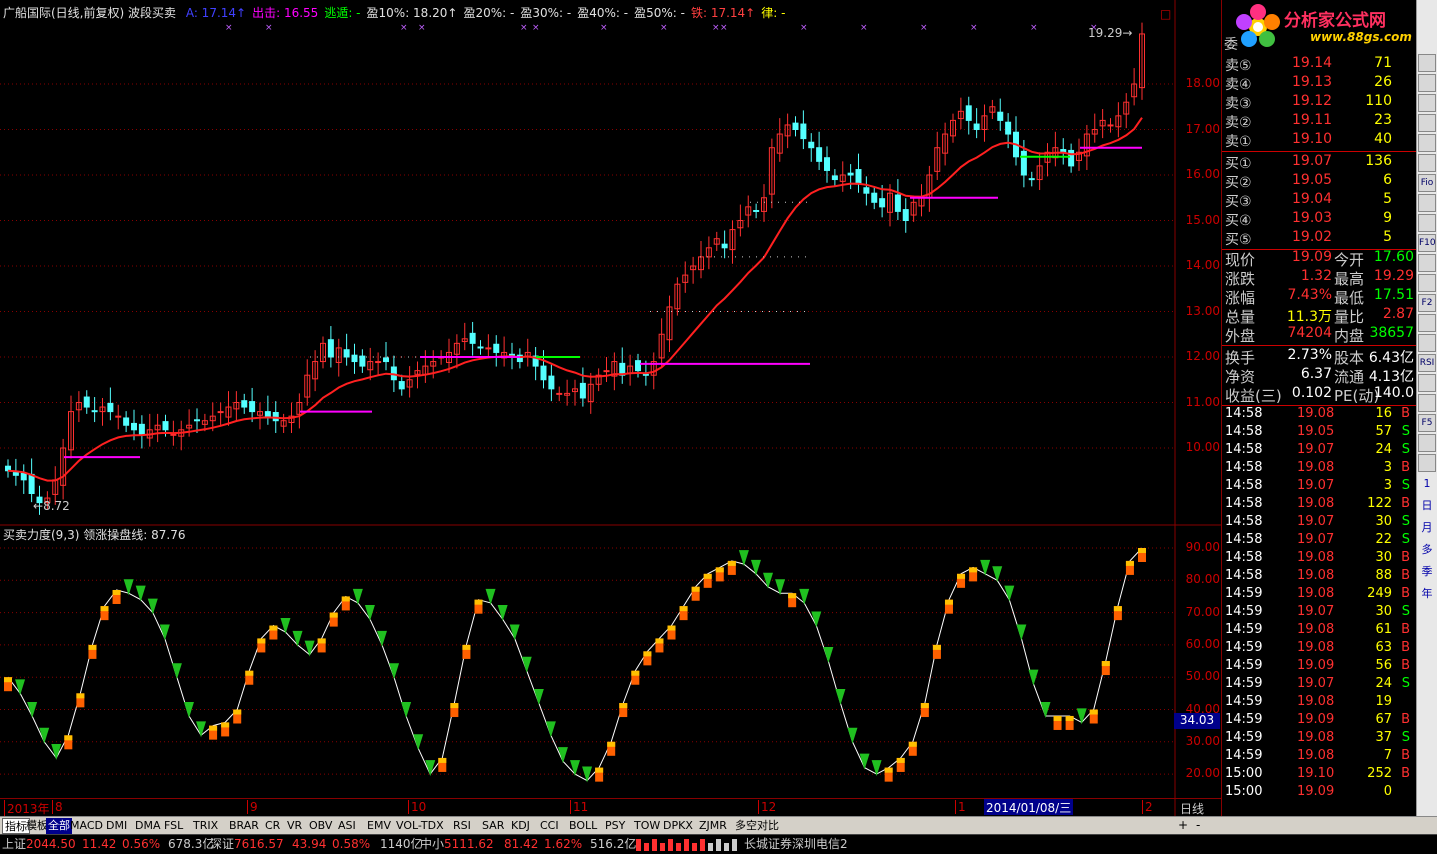  I want to click on header-indicator: 铁: 17.14↑, so click(723, 13).